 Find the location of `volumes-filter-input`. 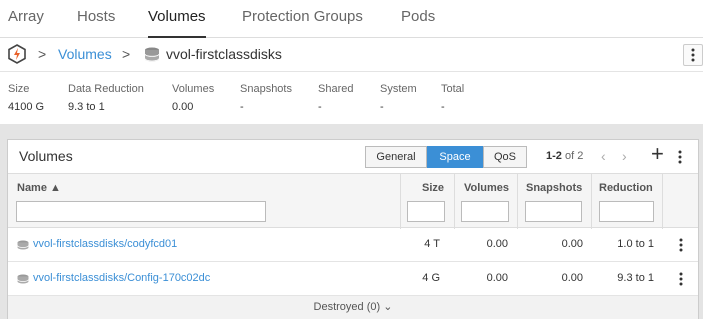

volumes-filter-input is located at coordinates (485, 211).